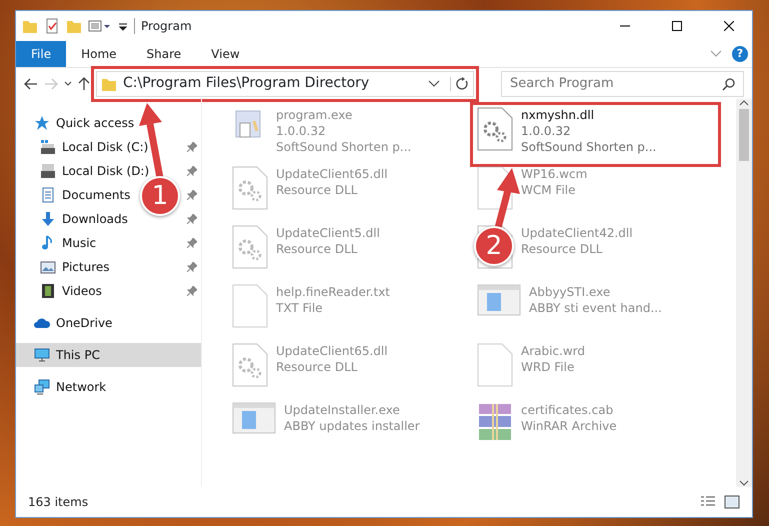 This screenshot has width=769, height=526. Describe the element at coordinates (246, 83) in the screenshot. I see `address-path: C:\Program Files\Program Directory` at that location.